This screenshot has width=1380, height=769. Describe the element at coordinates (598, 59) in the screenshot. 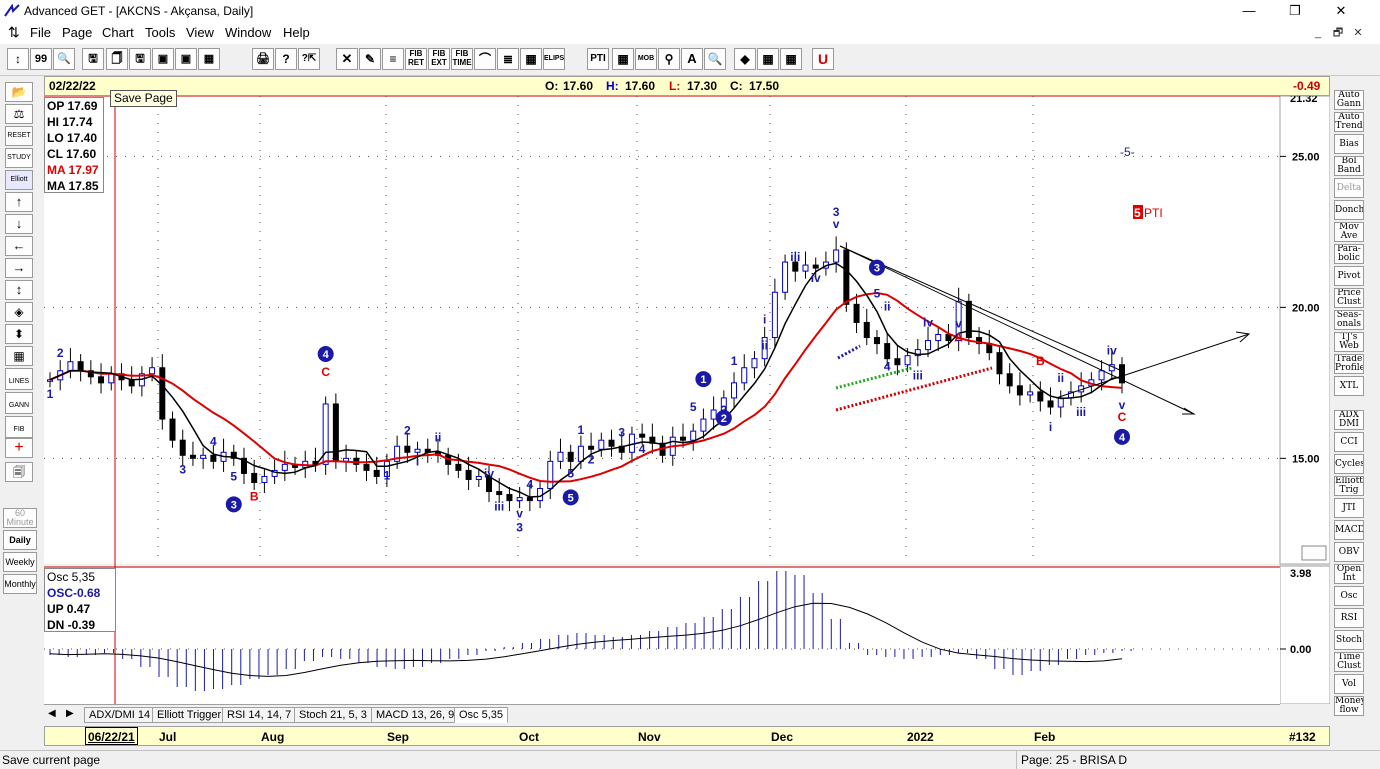

I see `toolbar-pti-button: PTI` at that location.